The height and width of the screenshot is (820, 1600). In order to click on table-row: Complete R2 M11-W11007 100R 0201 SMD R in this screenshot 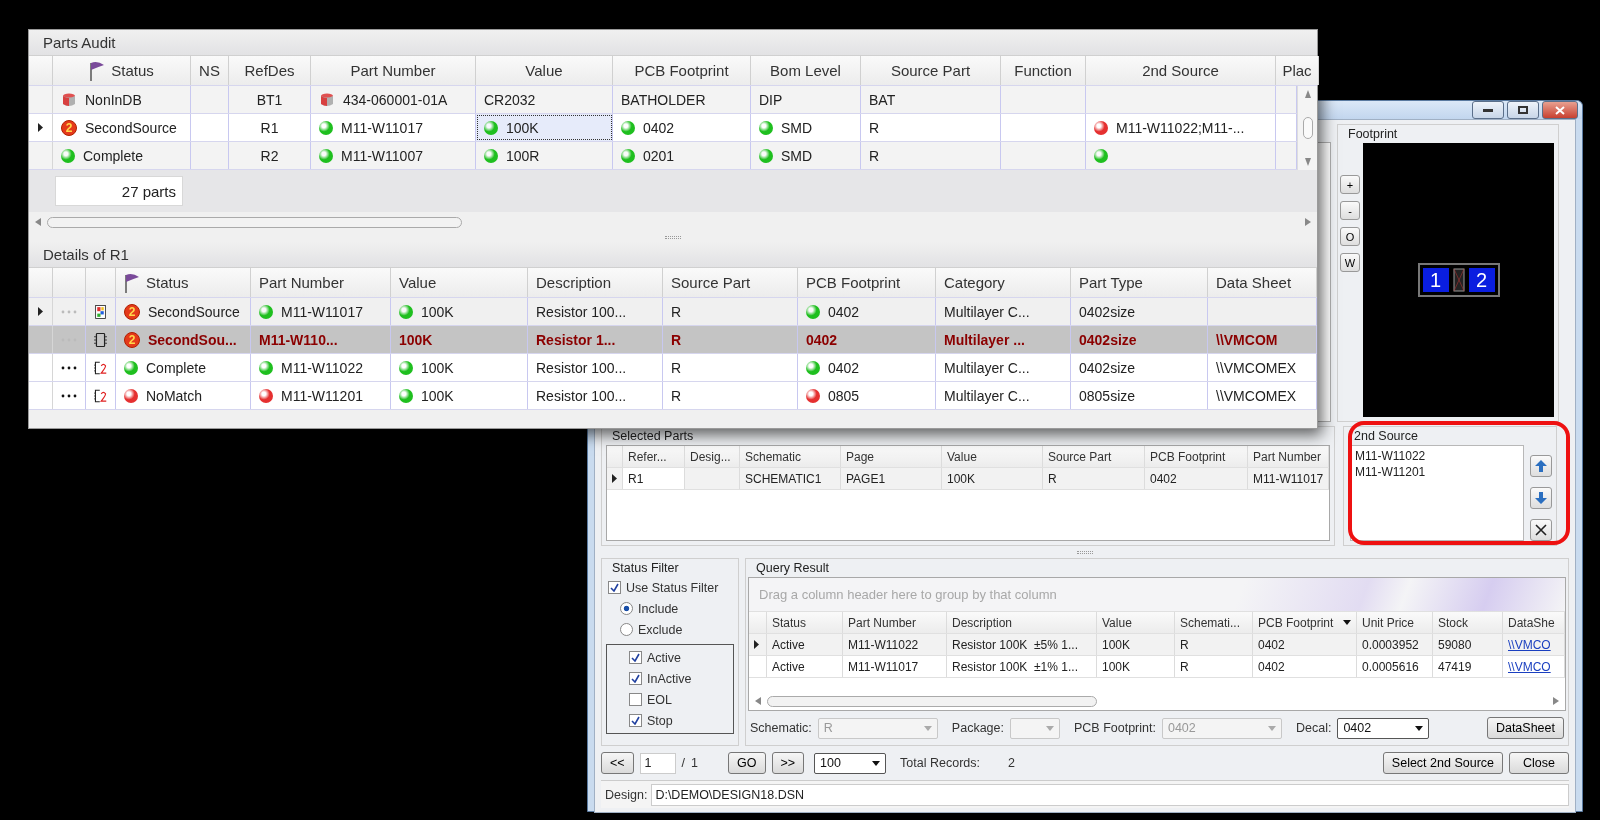, I will do `click(663, 156)`.